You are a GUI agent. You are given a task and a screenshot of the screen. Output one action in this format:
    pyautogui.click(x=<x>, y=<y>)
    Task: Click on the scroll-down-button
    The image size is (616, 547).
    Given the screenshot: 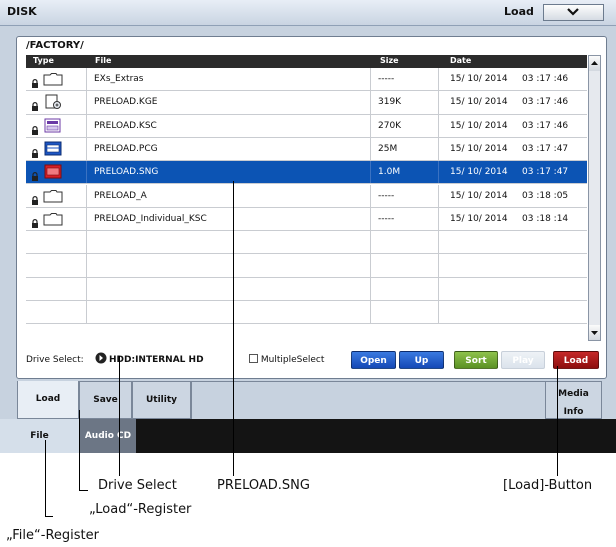 What is the action you would take?
    pyautogui.click(x=594, y=332)
    